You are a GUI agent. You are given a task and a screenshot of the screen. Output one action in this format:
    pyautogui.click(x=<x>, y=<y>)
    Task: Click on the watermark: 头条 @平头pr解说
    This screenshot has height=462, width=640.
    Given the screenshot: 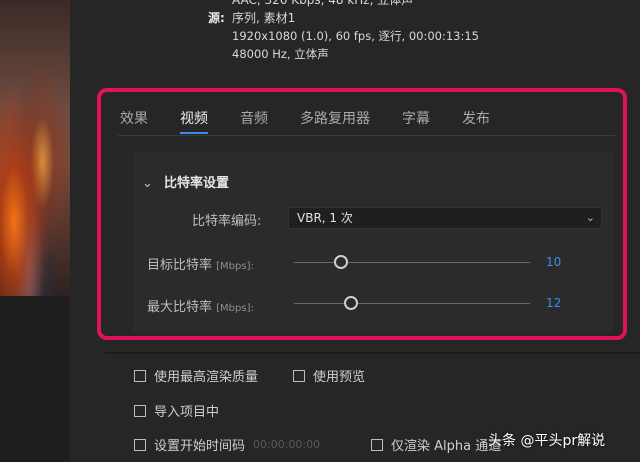 What is the action you would take?
    pyautogui.click(x=547, y=441)
    